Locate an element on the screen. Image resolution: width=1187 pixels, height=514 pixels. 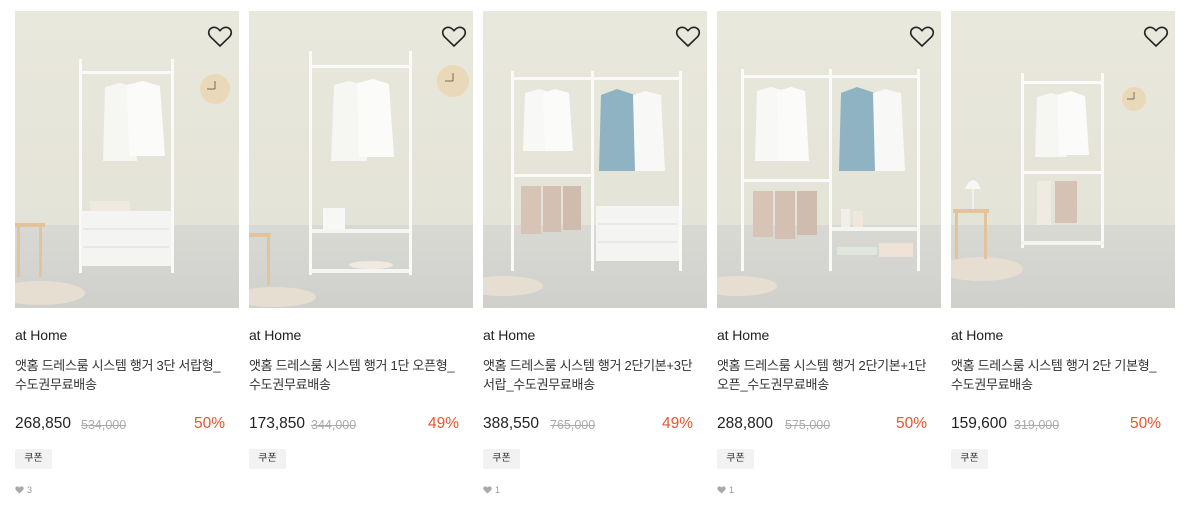
product-title: 앳홈 드레스룸 시스템 행거 3단 서랍형_수도권무료배송 is located at coordinates (122, 375).